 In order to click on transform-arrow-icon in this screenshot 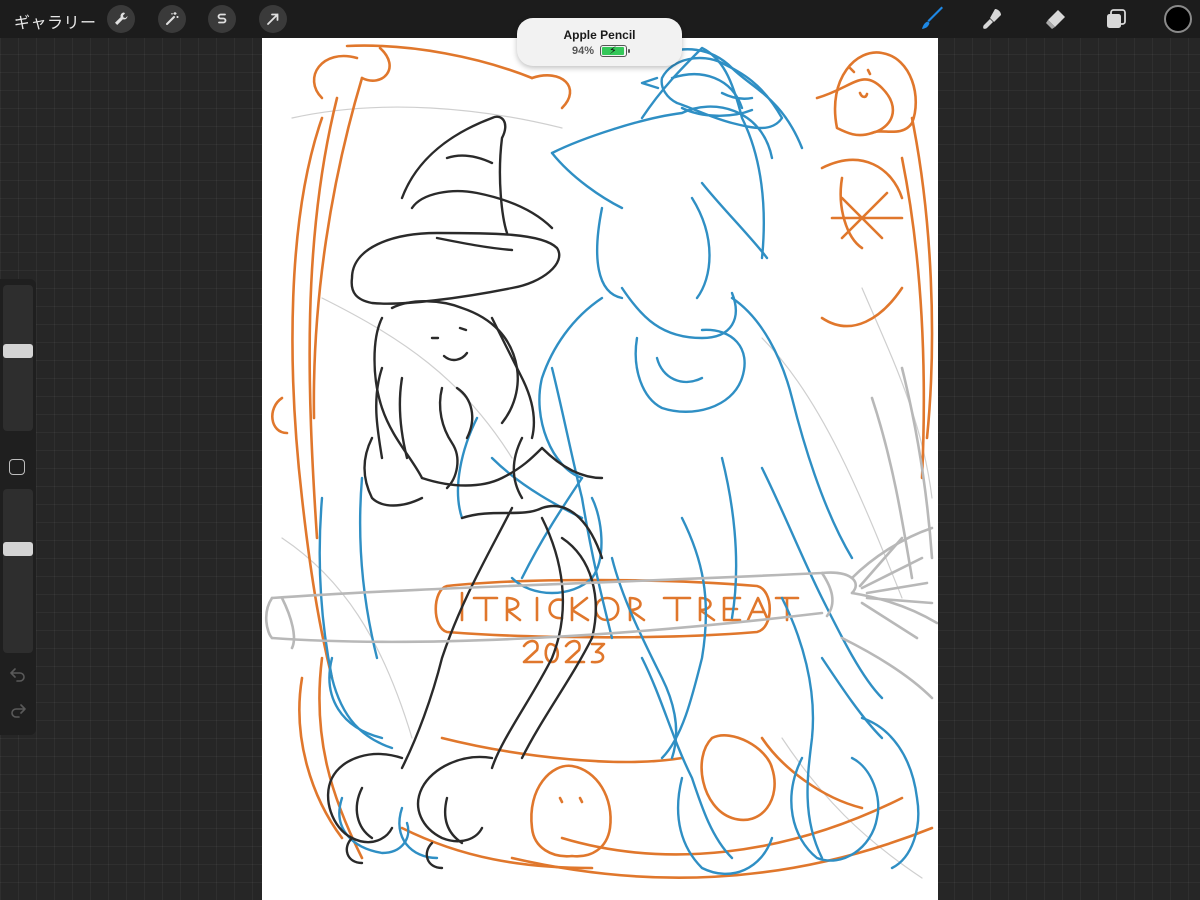, I will do `click(273, 19)`.